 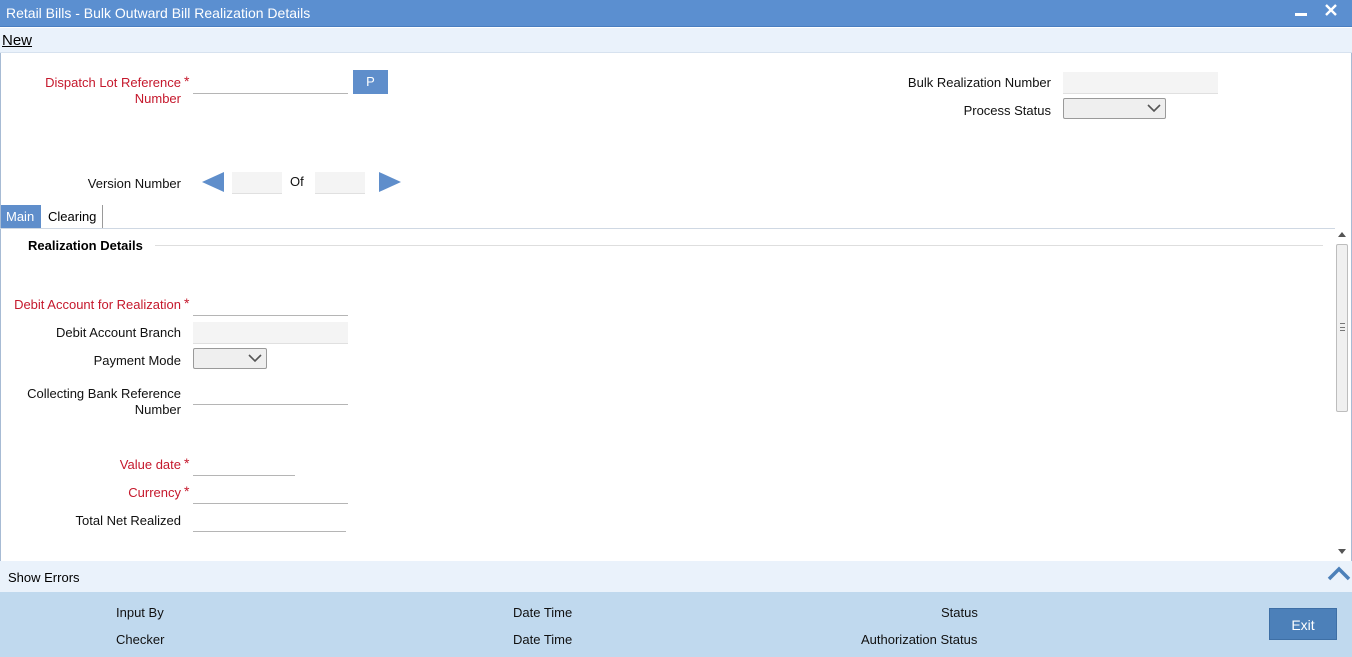 What do you see at coordinates (154, 492) in the screenshot?
I see `currency-label: Currency` at bounding box center [154, 492].